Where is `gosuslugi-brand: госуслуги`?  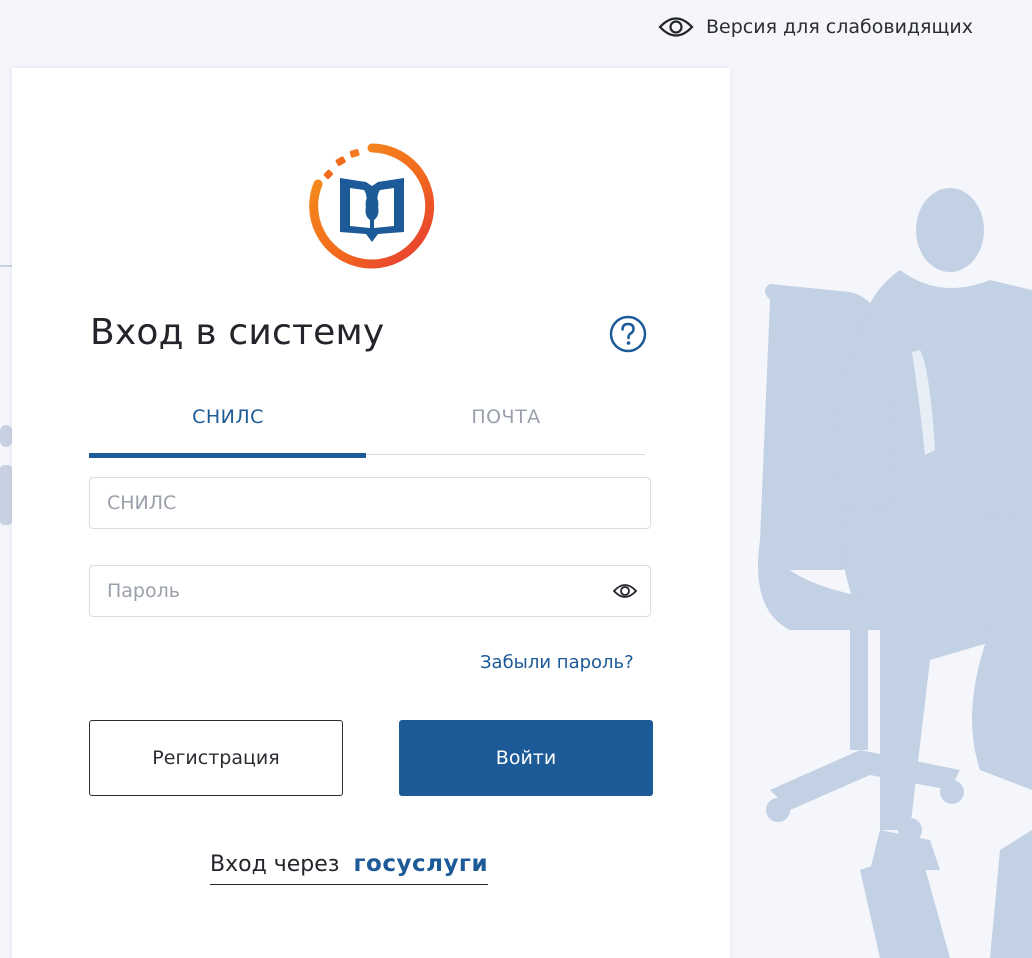 gosuslugi-brand: госуслуги is located at coordinates (421, 864).